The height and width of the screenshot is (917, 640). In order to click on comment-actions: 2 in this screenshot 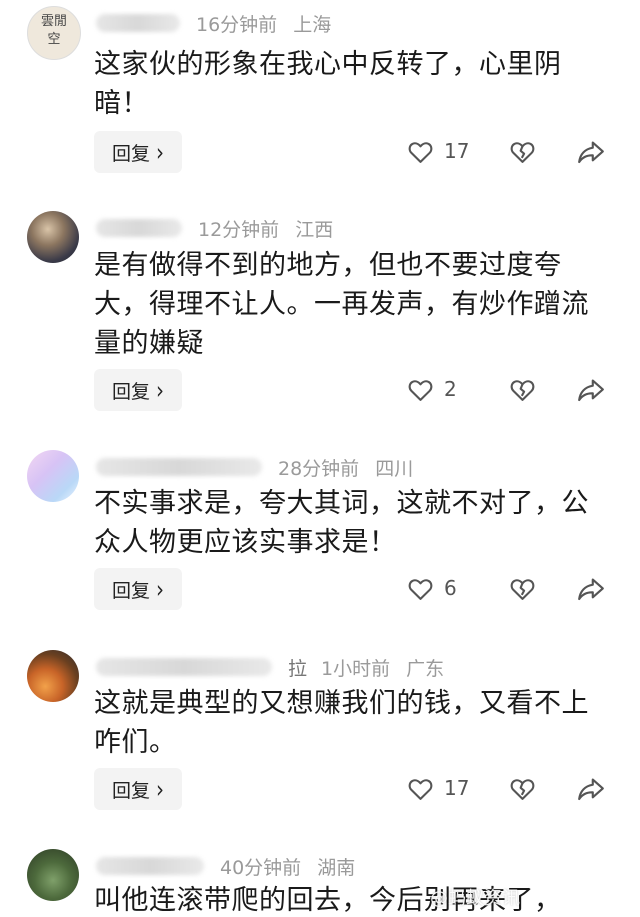, I will do `click(510, 390)`.